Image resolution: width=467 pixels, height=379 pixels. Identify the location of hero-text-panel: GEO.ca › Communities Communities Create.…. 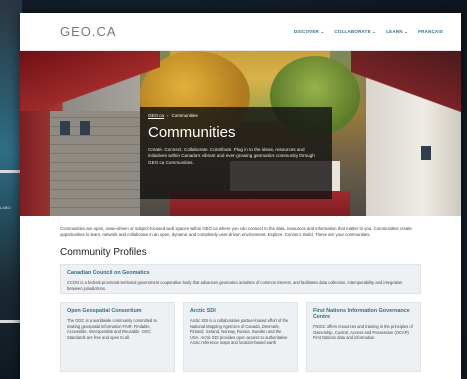
(236, 153).